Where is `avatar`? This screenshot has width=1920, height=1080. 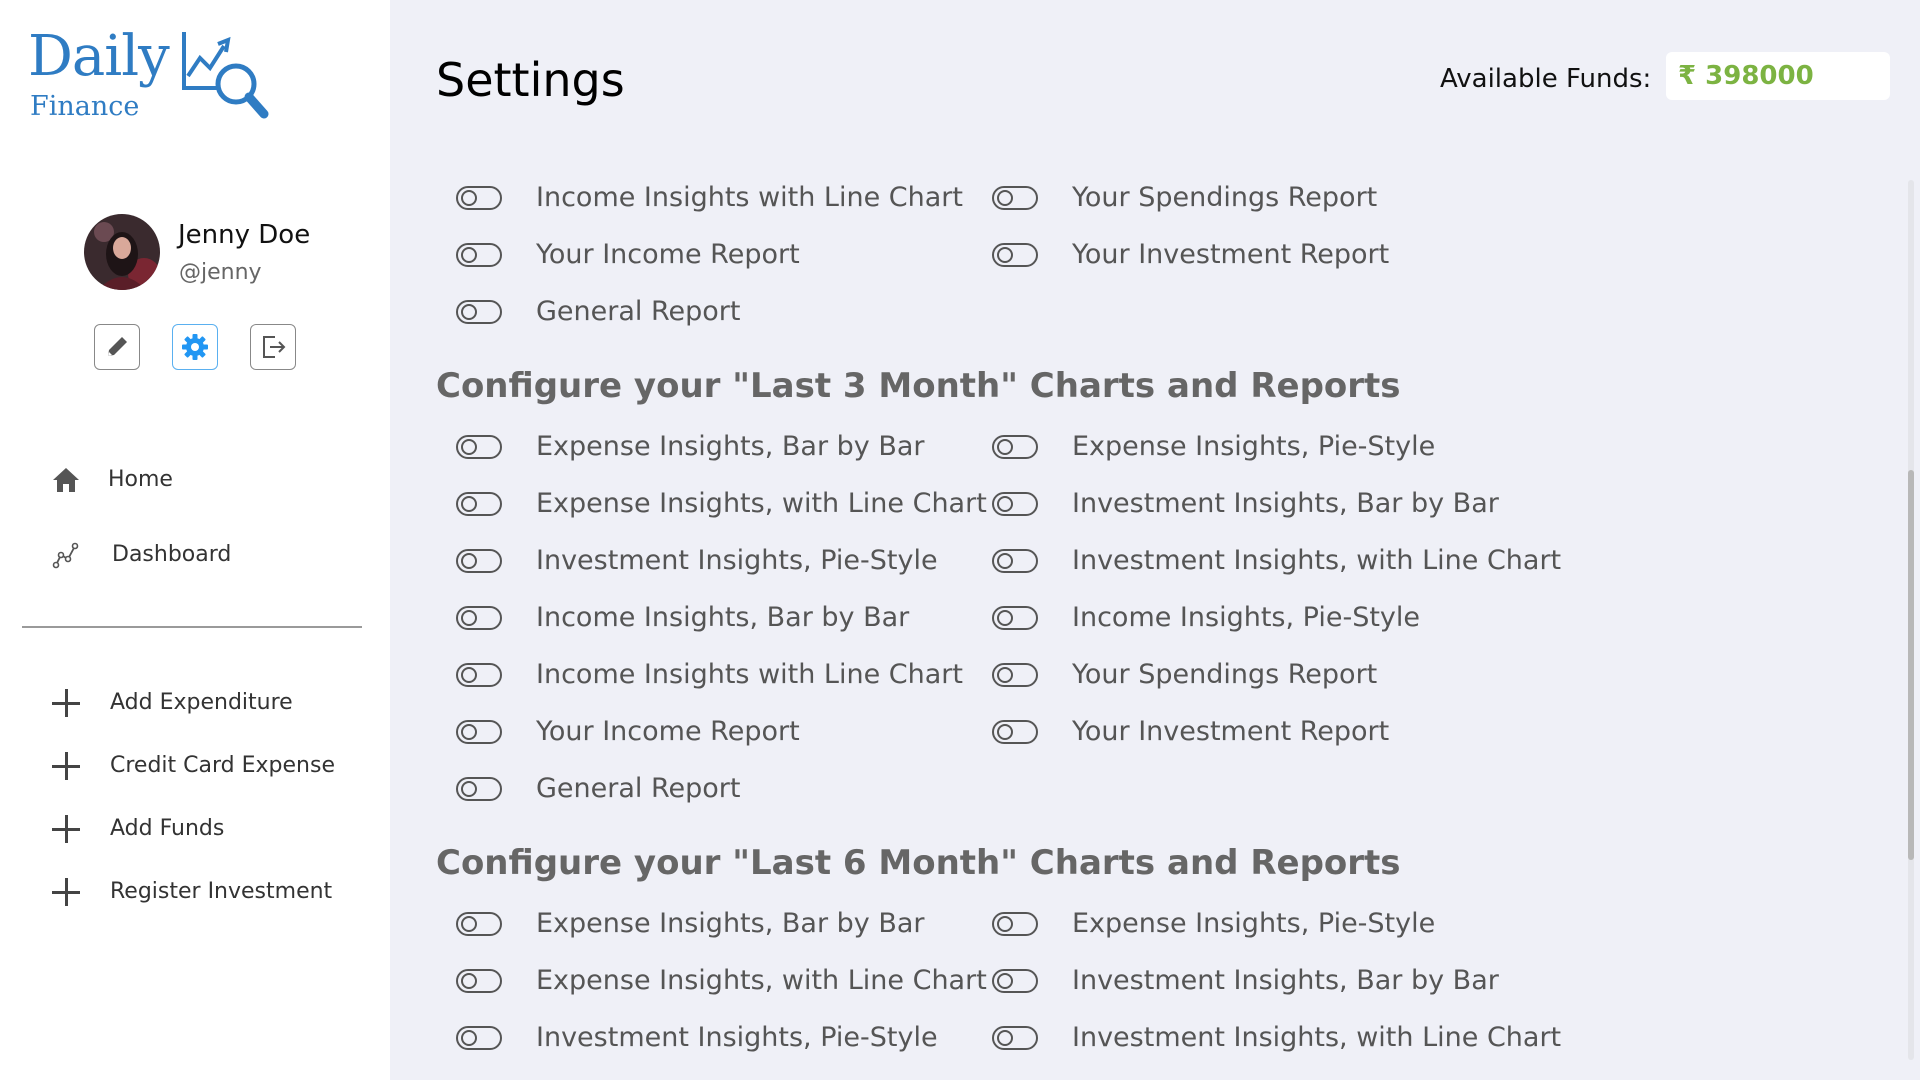
avatar is located at coordinates (122, 252).